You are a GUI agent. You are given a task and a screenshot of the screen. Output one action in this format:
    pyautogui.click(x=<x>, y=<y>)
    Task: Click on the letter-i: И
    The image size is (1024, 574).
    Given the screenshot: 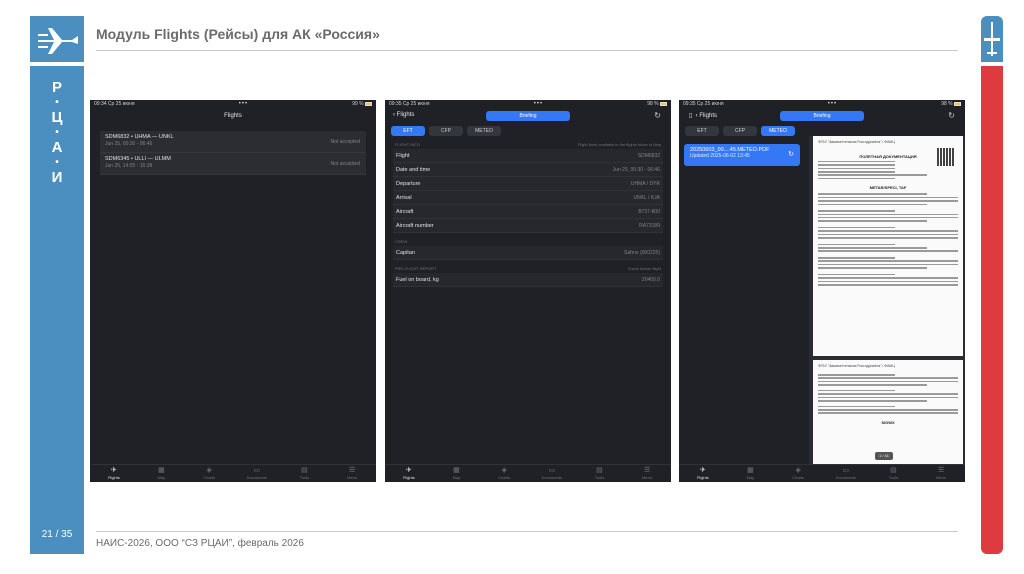 What is the action you would take?
    pyautogui.click(x=57, y=177)
    